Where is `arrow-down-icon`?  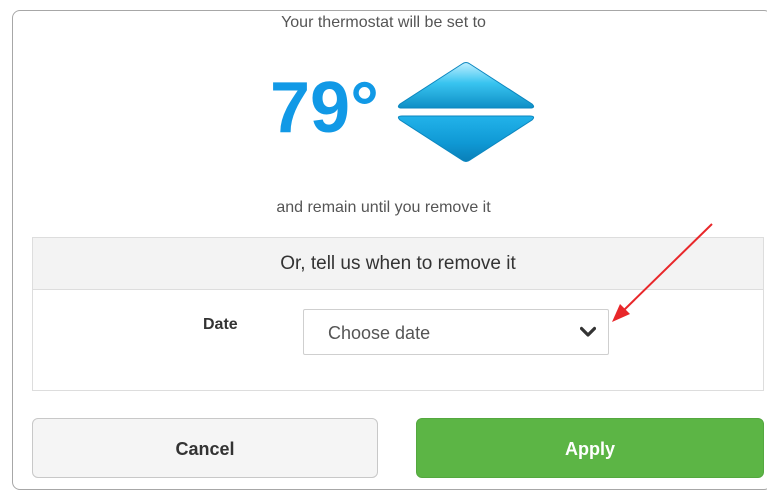 arrow-down-icon is located at coordinates (466, 138).